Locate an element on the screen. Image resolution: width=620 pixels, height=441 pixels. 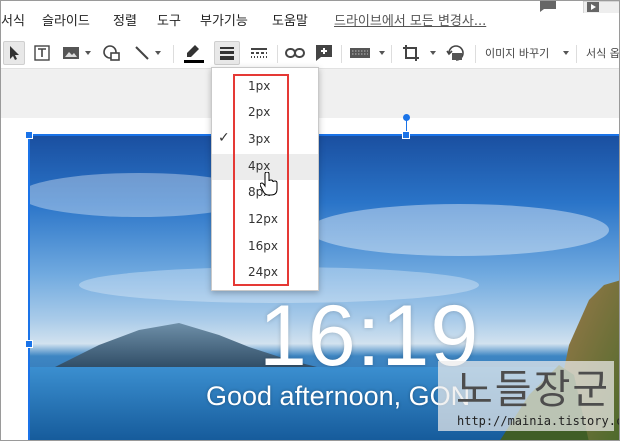
greeting-text: Good afternoon, GON is located at coordinates (338, 396).